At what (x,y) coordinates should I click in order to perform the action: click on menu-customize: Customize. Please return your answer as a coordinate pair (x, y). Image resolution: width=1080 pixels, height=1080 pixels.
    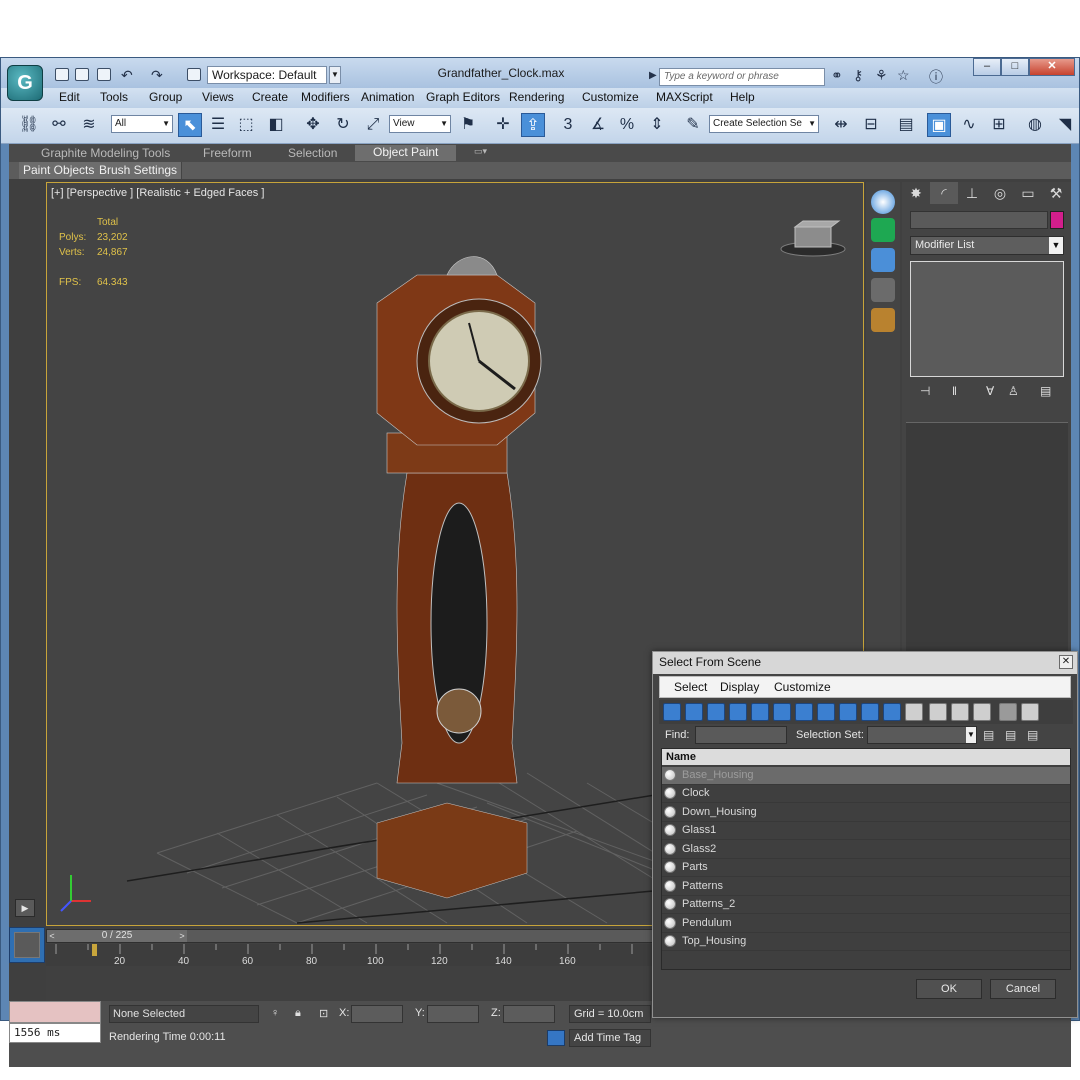
    Looking at the image, I should click on (610, 97).